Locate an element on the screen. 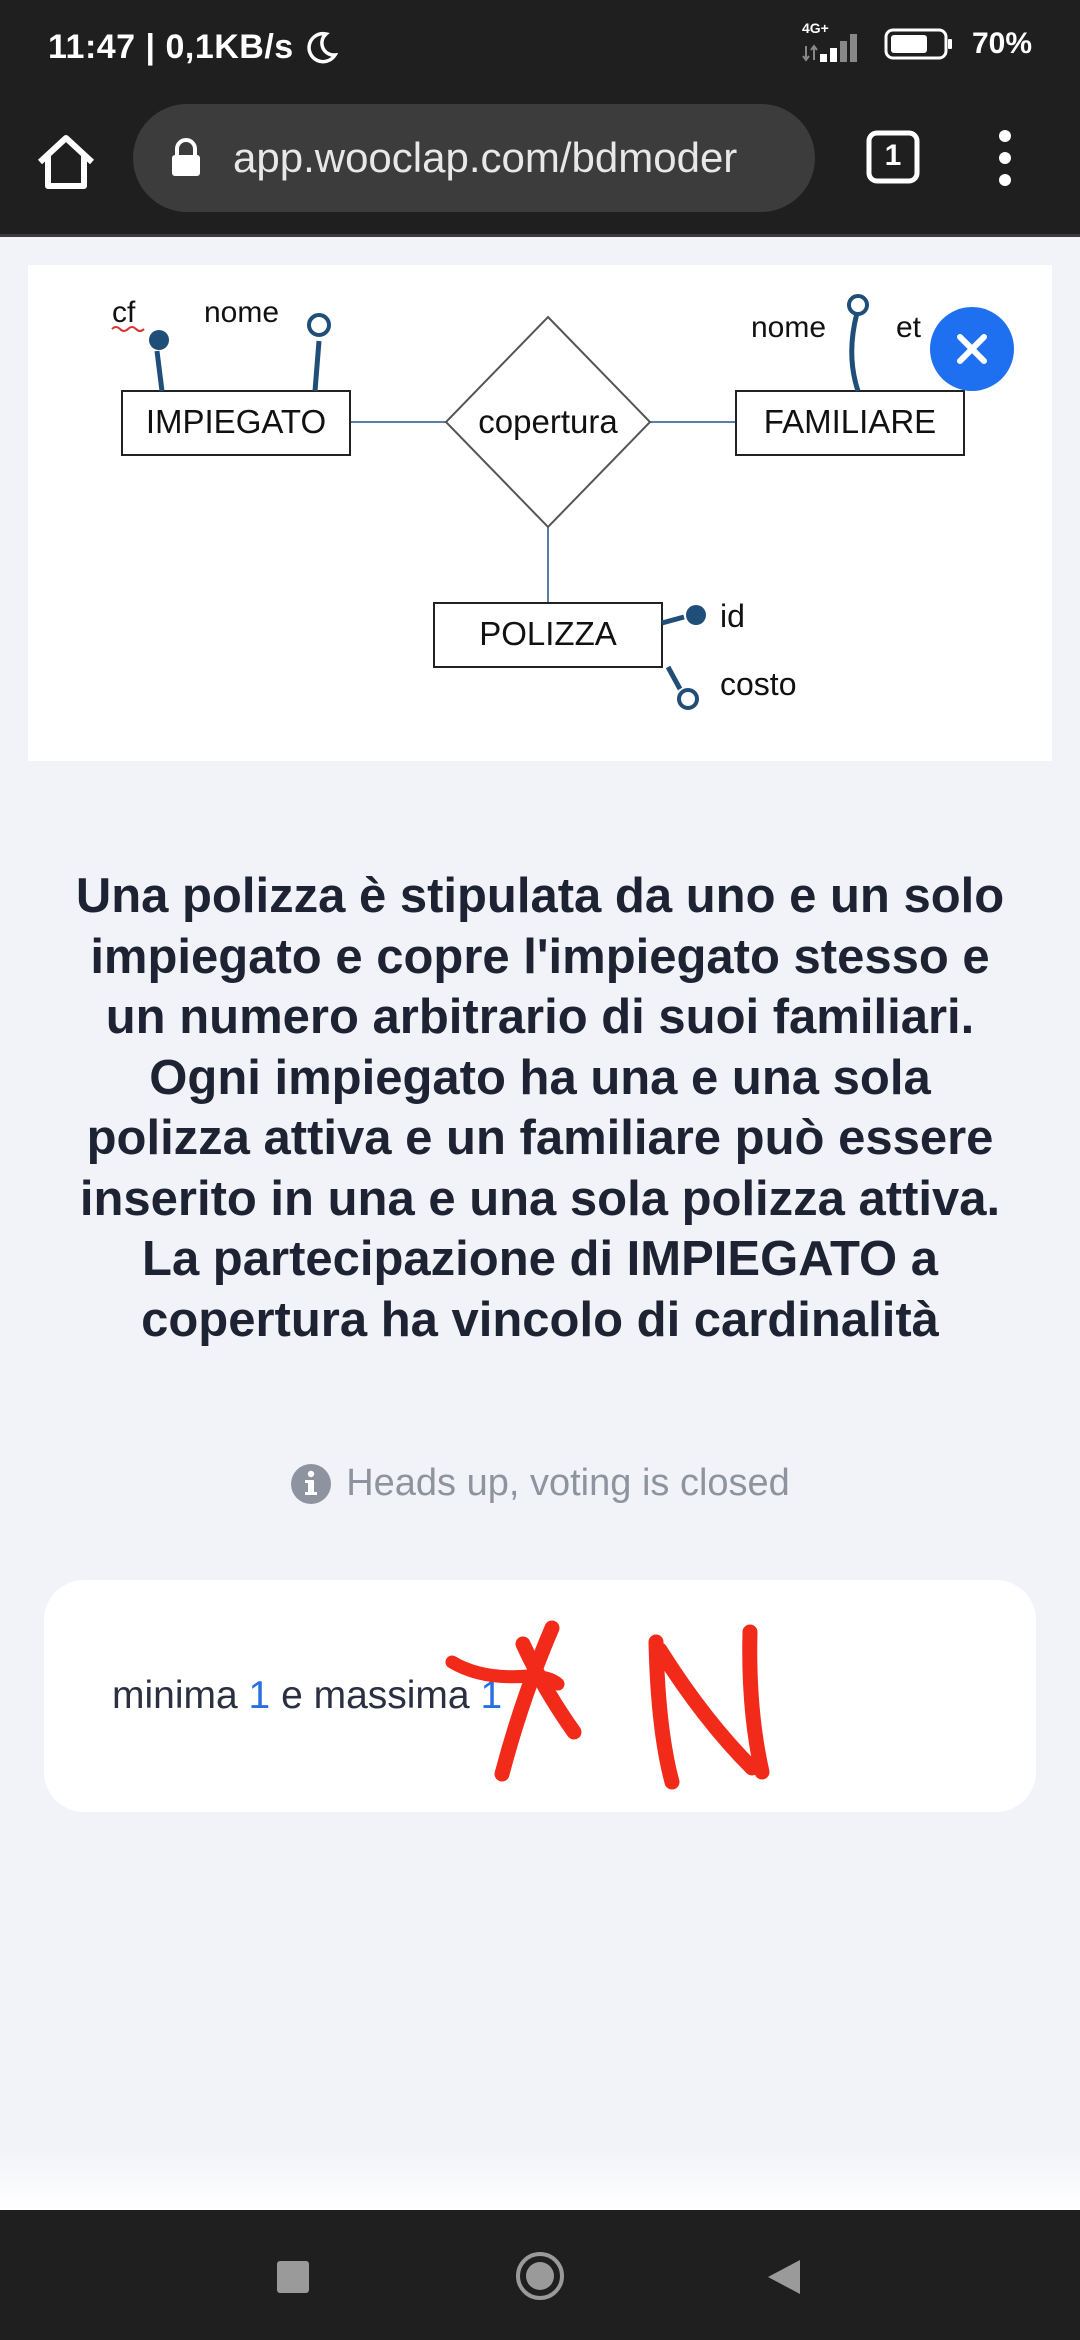 Image resolution: width=1080 pixels, height=2340 pixels. url-text: app.wooclap.com/bdmoder is located at coordinates (513, 158).